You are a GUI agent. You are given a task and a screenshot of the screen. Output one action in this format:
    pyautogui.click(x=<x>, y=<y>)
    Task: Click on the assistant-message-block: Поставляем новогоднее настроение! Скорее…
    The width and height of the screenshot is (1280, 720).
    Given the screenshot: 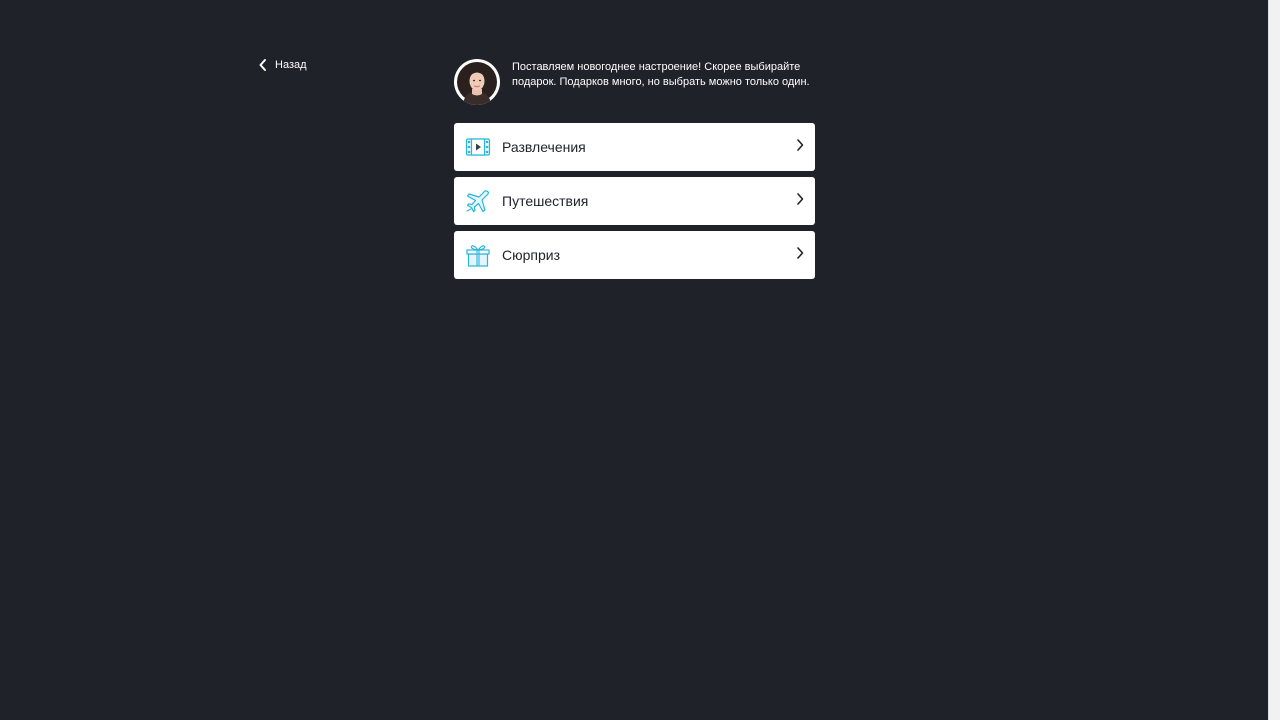 What is the action you would take?
    pyautogui.click(x=634, y=82)
    